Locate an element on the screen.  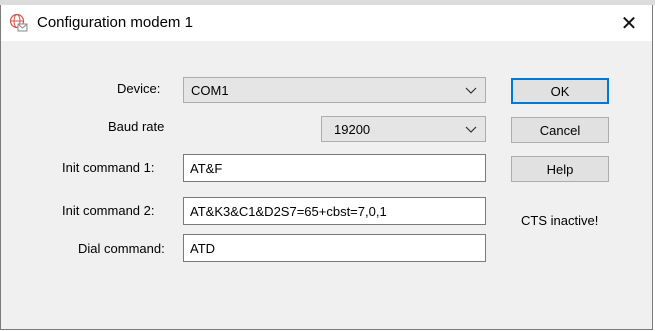
device-label: Device: is located at coordinates (139, 88).